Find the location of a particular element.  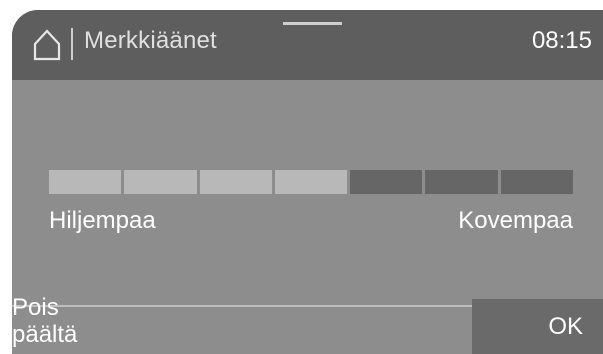

louder-label: Kovempaa is located at coordinates (515, 220).